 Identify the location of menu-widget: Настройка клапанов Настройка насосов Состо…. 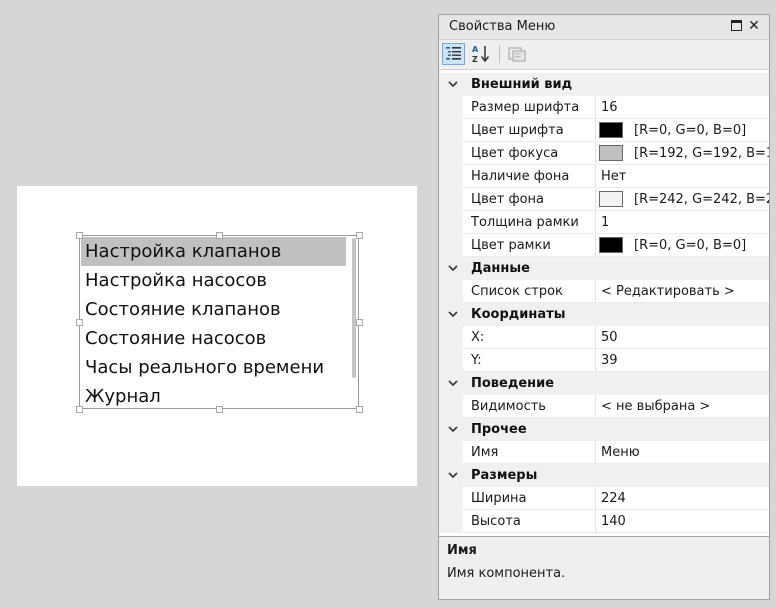
(219, 322).